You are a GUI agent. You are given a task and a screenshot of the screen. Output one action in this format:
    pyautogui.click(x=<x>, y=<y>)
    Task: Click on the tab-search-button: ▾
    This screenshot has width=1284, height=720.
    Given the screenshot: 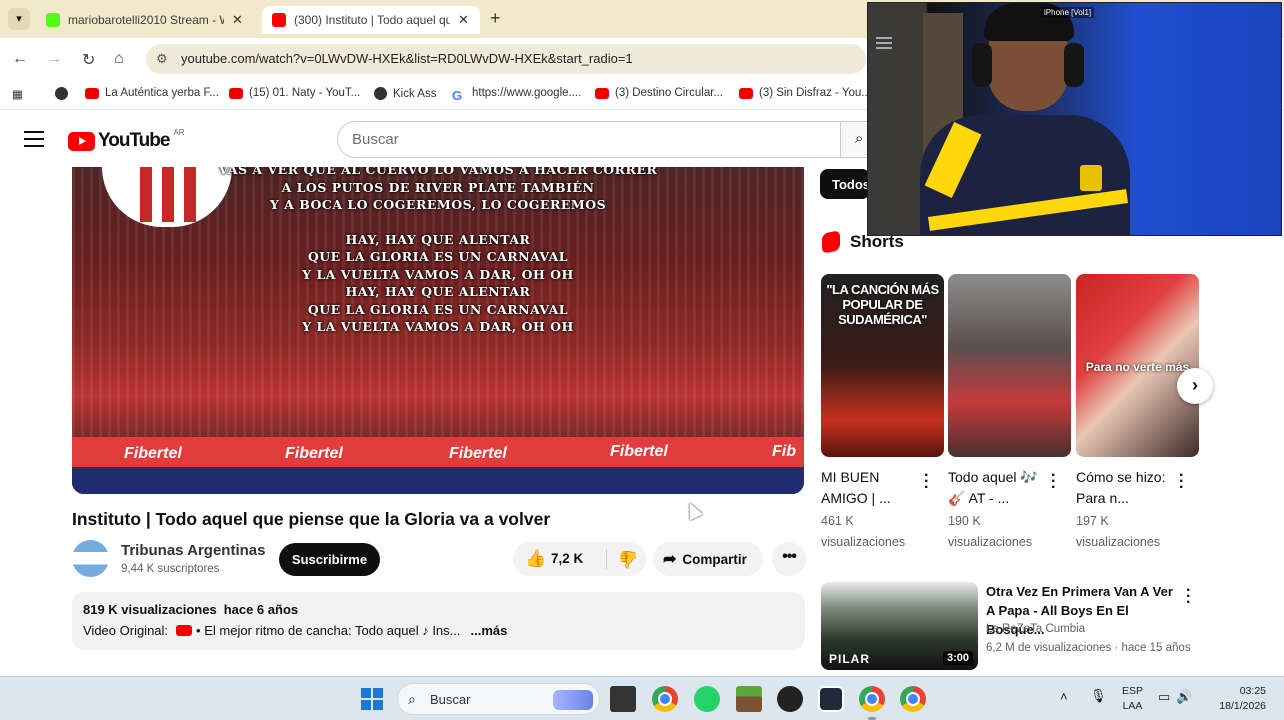 What is the action you would take?
    pyautogui.click(x=19, y=19)
    